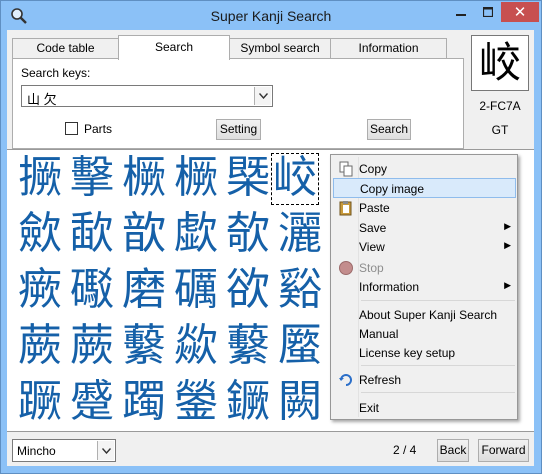 The height and width of the screenshot is (474, 542). What do you see at coordinates (196, 291) in the screenshot?
I see `result-kanji: 礪` at bounding box center [196, 291].